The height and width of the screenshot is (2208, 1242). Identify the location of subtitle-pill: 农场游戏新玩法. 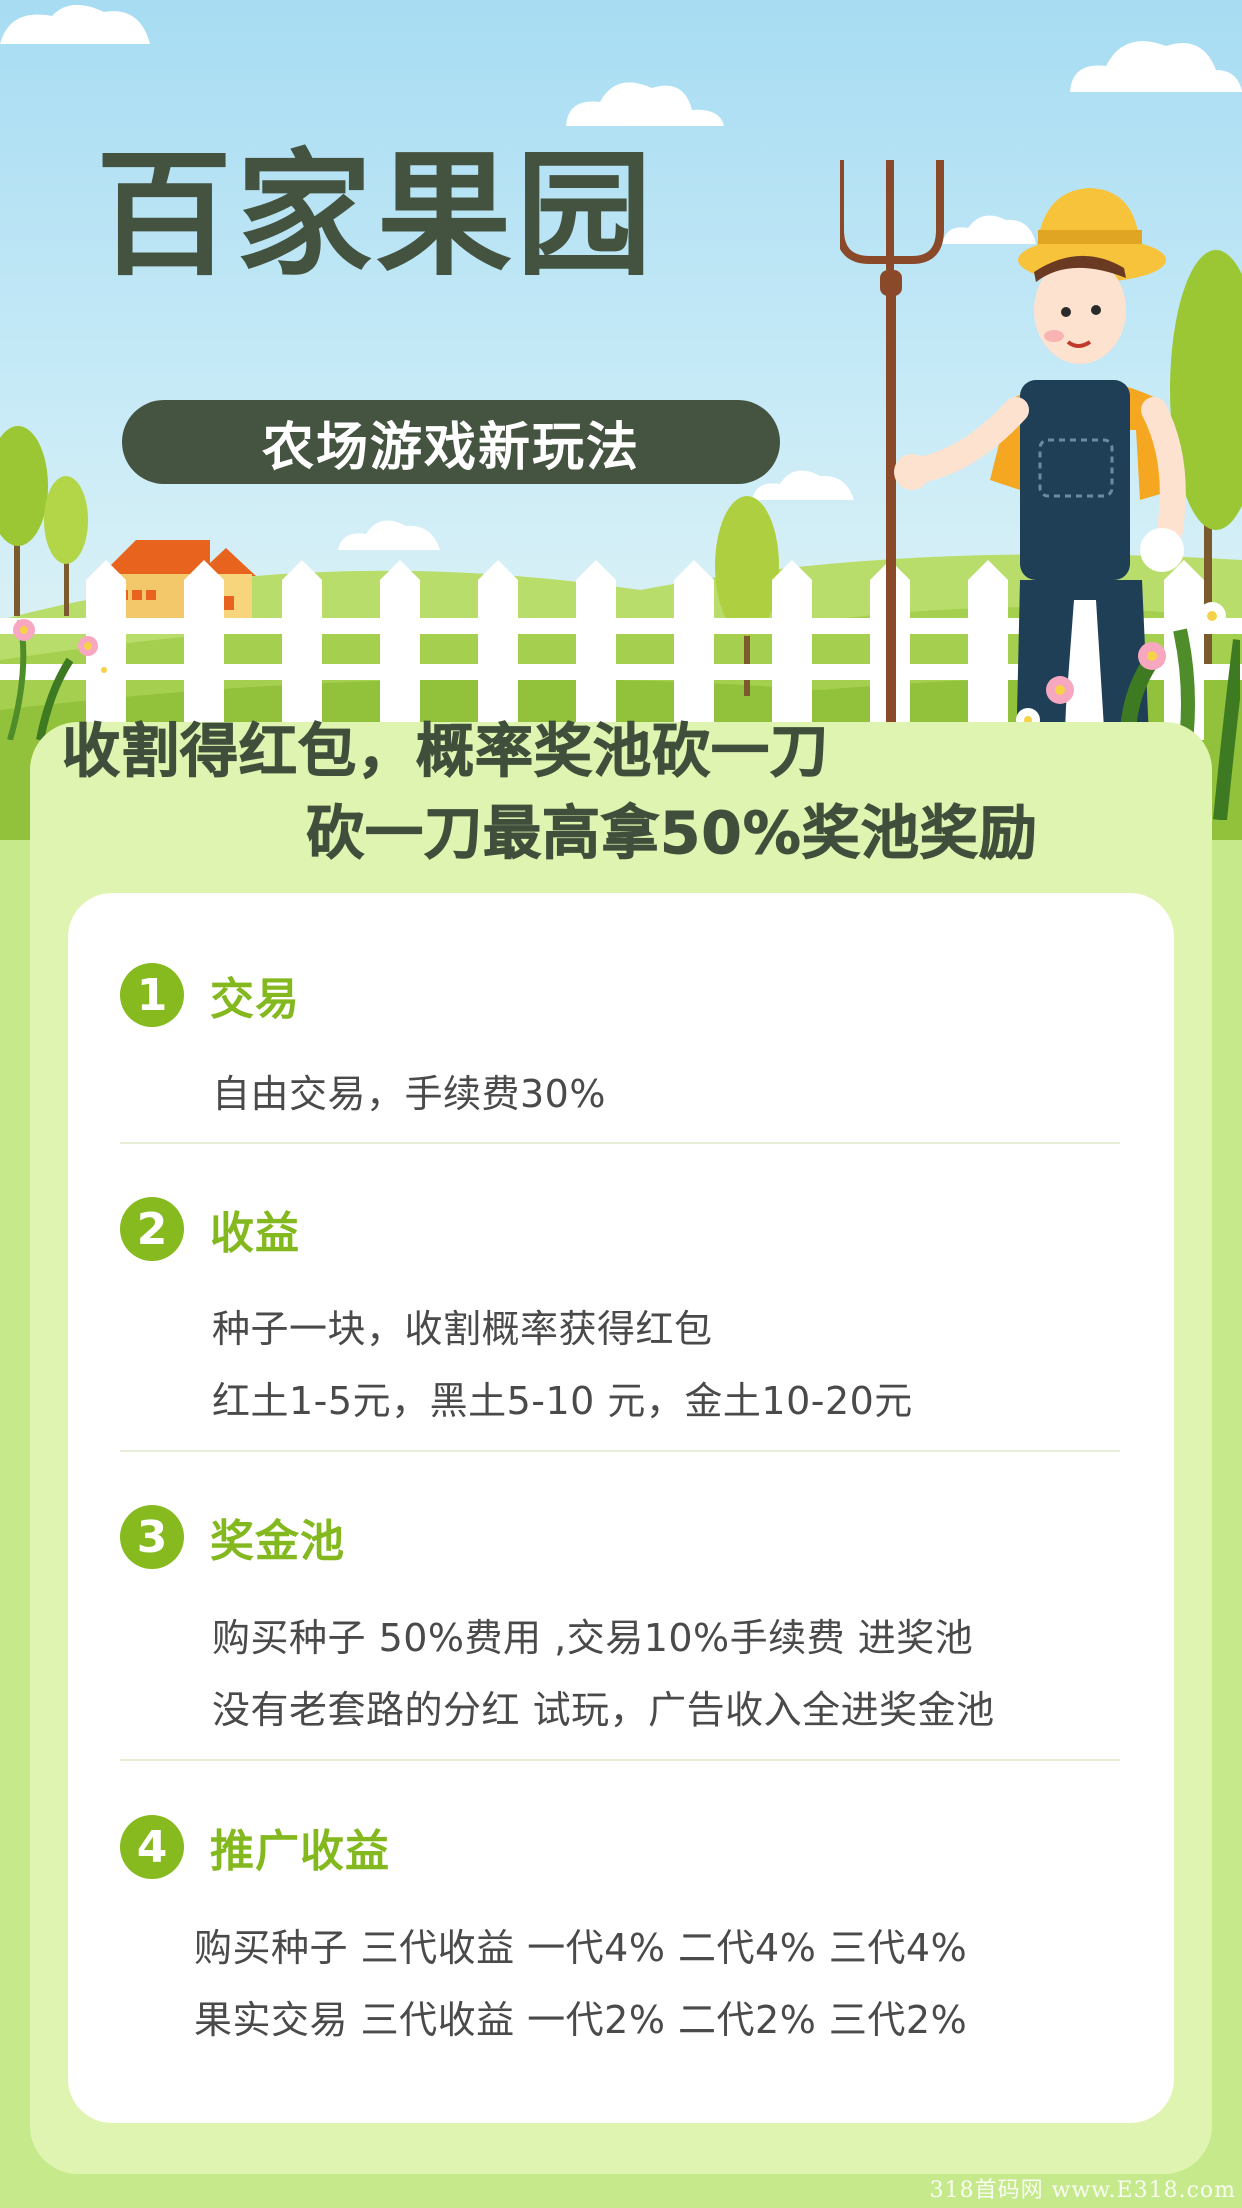
(451, 442).